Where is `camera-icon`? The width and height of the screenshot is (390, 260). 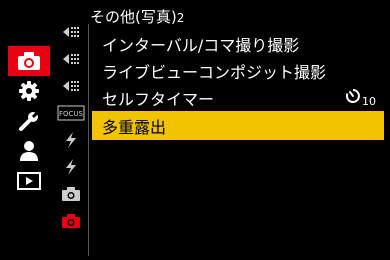 camera-icon is located at coordinates (29, 61).